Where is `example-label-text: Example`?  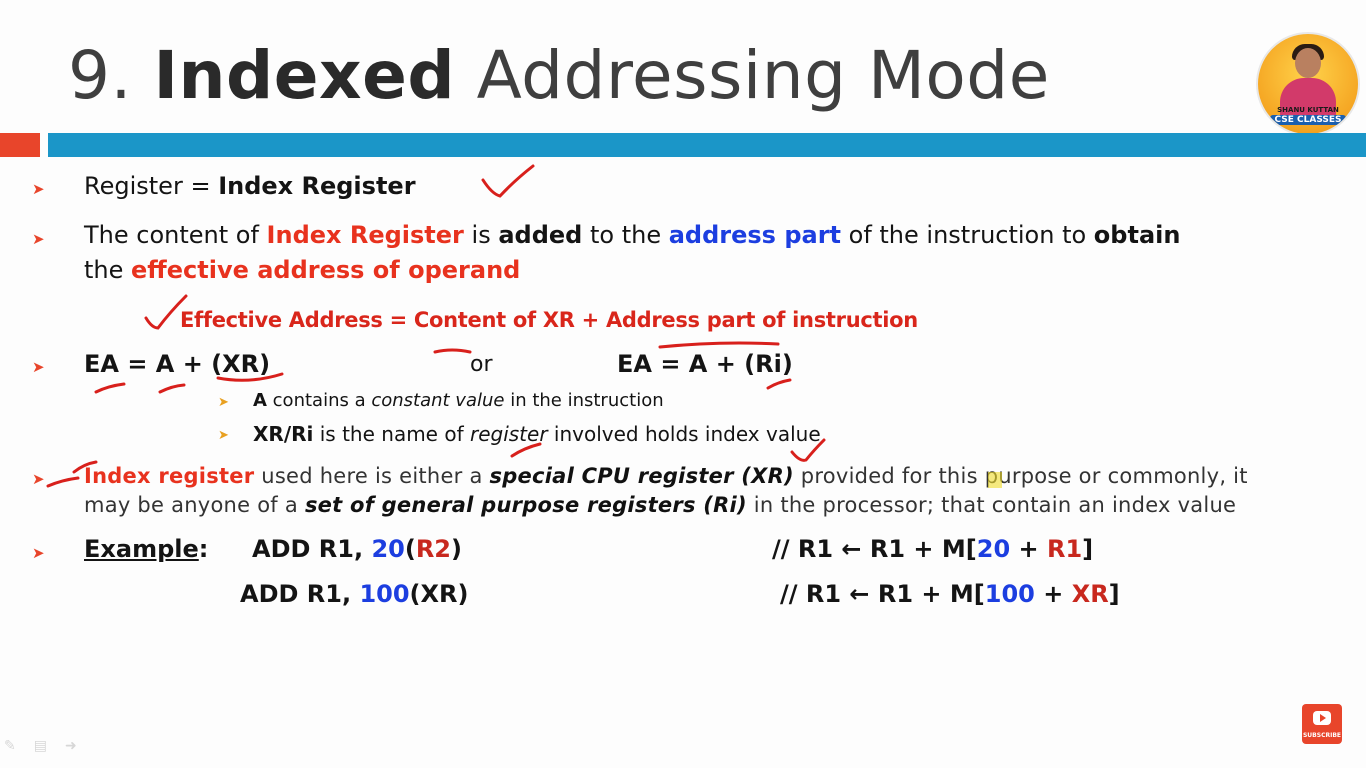
example-label-text: Example is located at coordinates (141, 549).